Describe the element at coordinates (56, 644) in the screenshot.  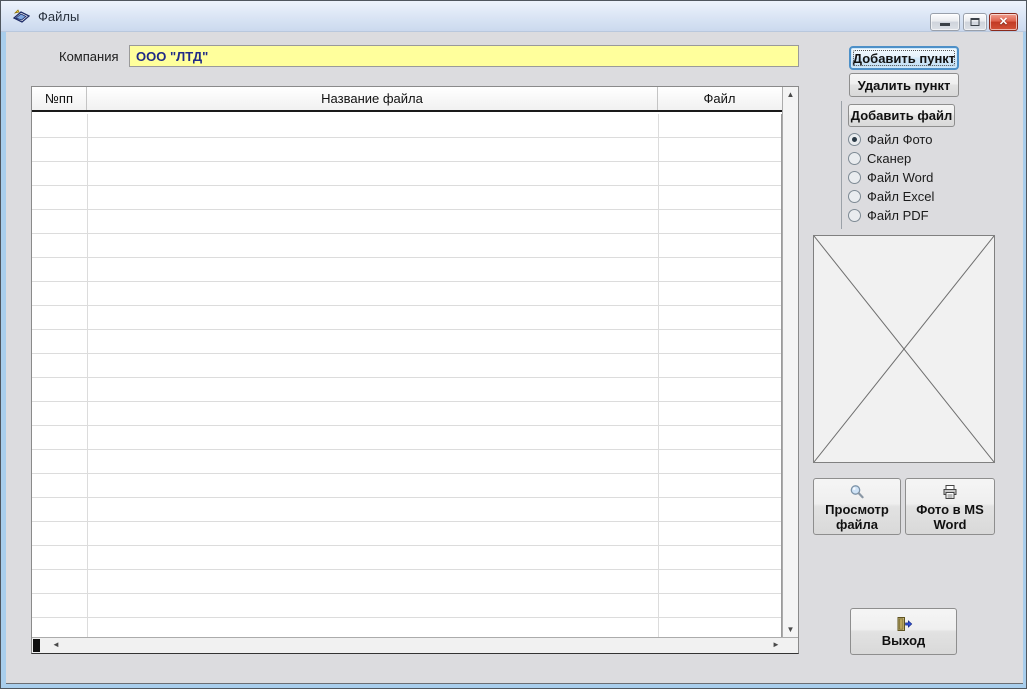
I see `scroll-left-icon: ◄` at that location.